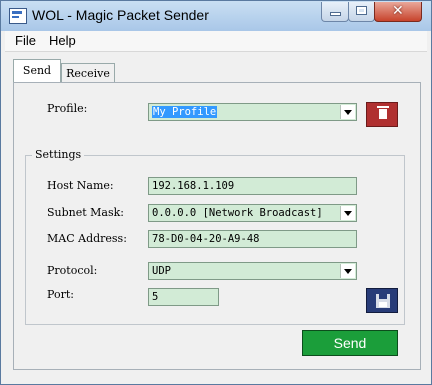  What do you see at coordinates (25, 40) in the screenshot?
I see `menu-file: File` at bounding box center [25, 40].